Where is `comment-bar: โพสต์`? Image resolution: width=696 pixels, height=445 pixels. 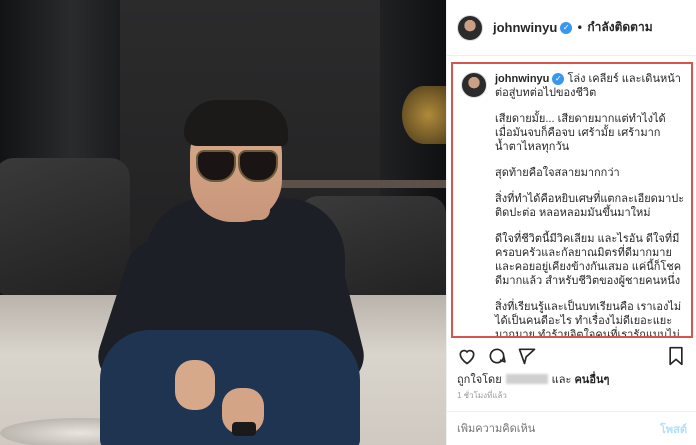
comment-bar: โพสต์ is located at coordinates (571, 428).